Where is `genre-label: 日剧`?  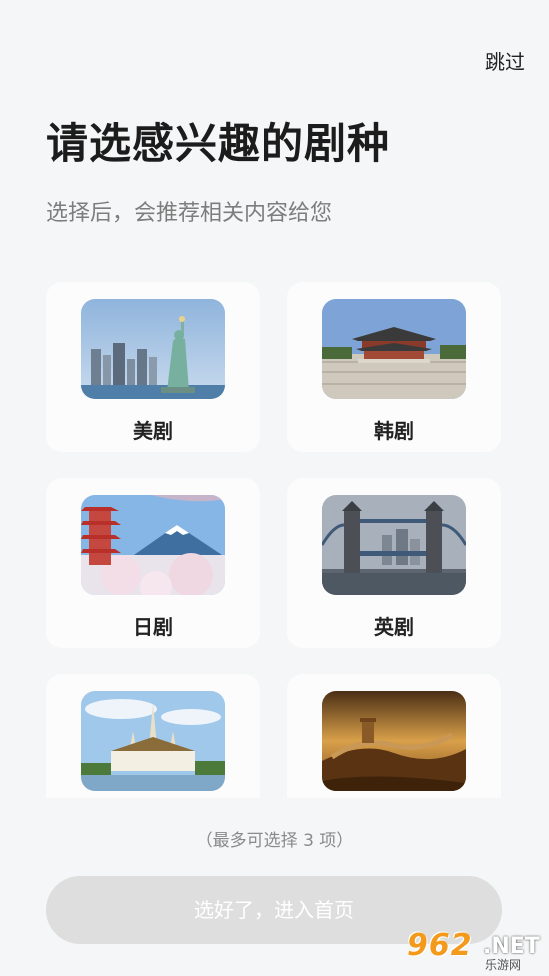 genre-label: 日剧 is located at coordinates (153, 627).